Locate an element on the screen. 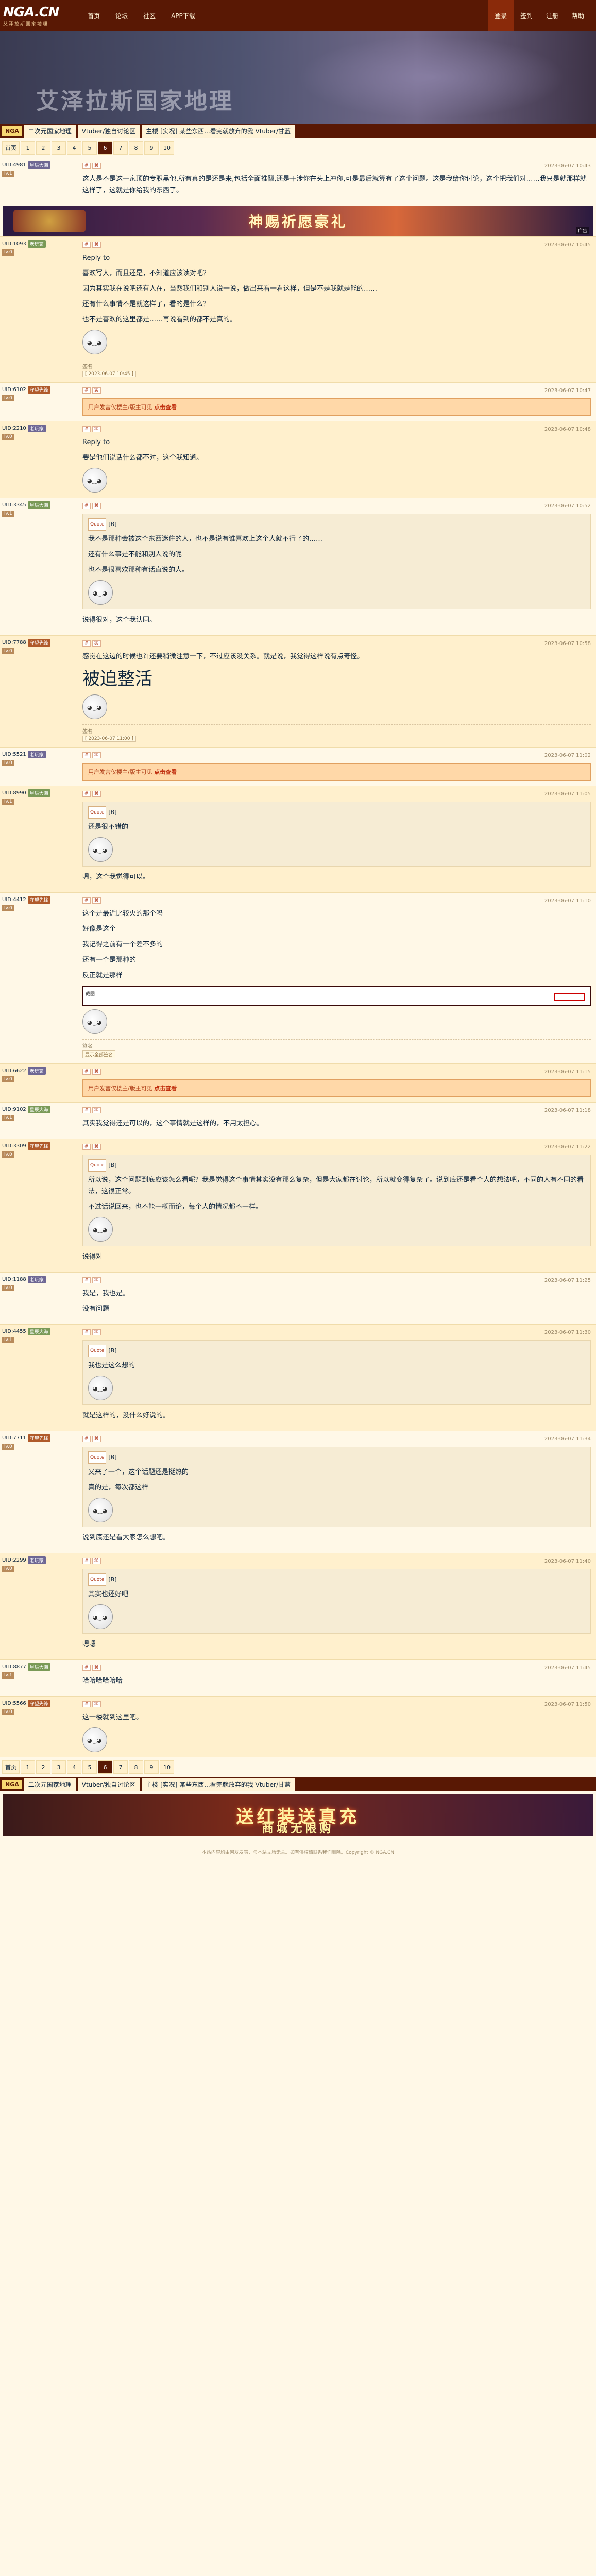 The height and width of the screenshot is (2576, 596). username: UID:5566 is located at coordinates (14, 1703).